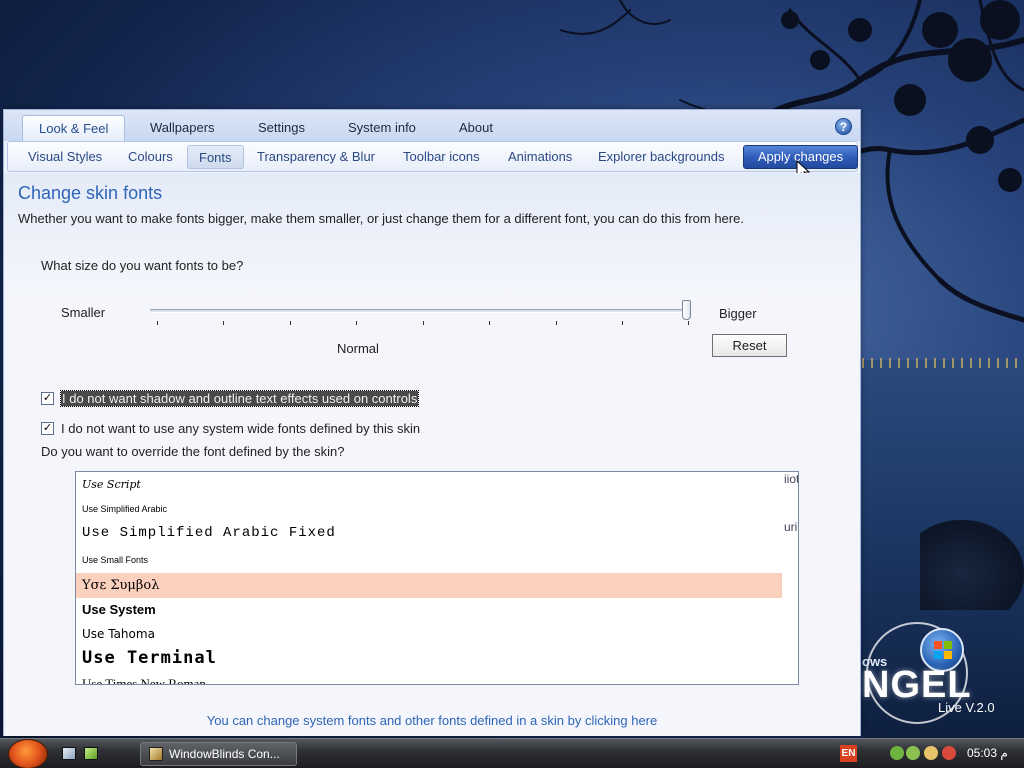  I want to click on font-list-item: Use Simplified Arabic, so click(124, 509).